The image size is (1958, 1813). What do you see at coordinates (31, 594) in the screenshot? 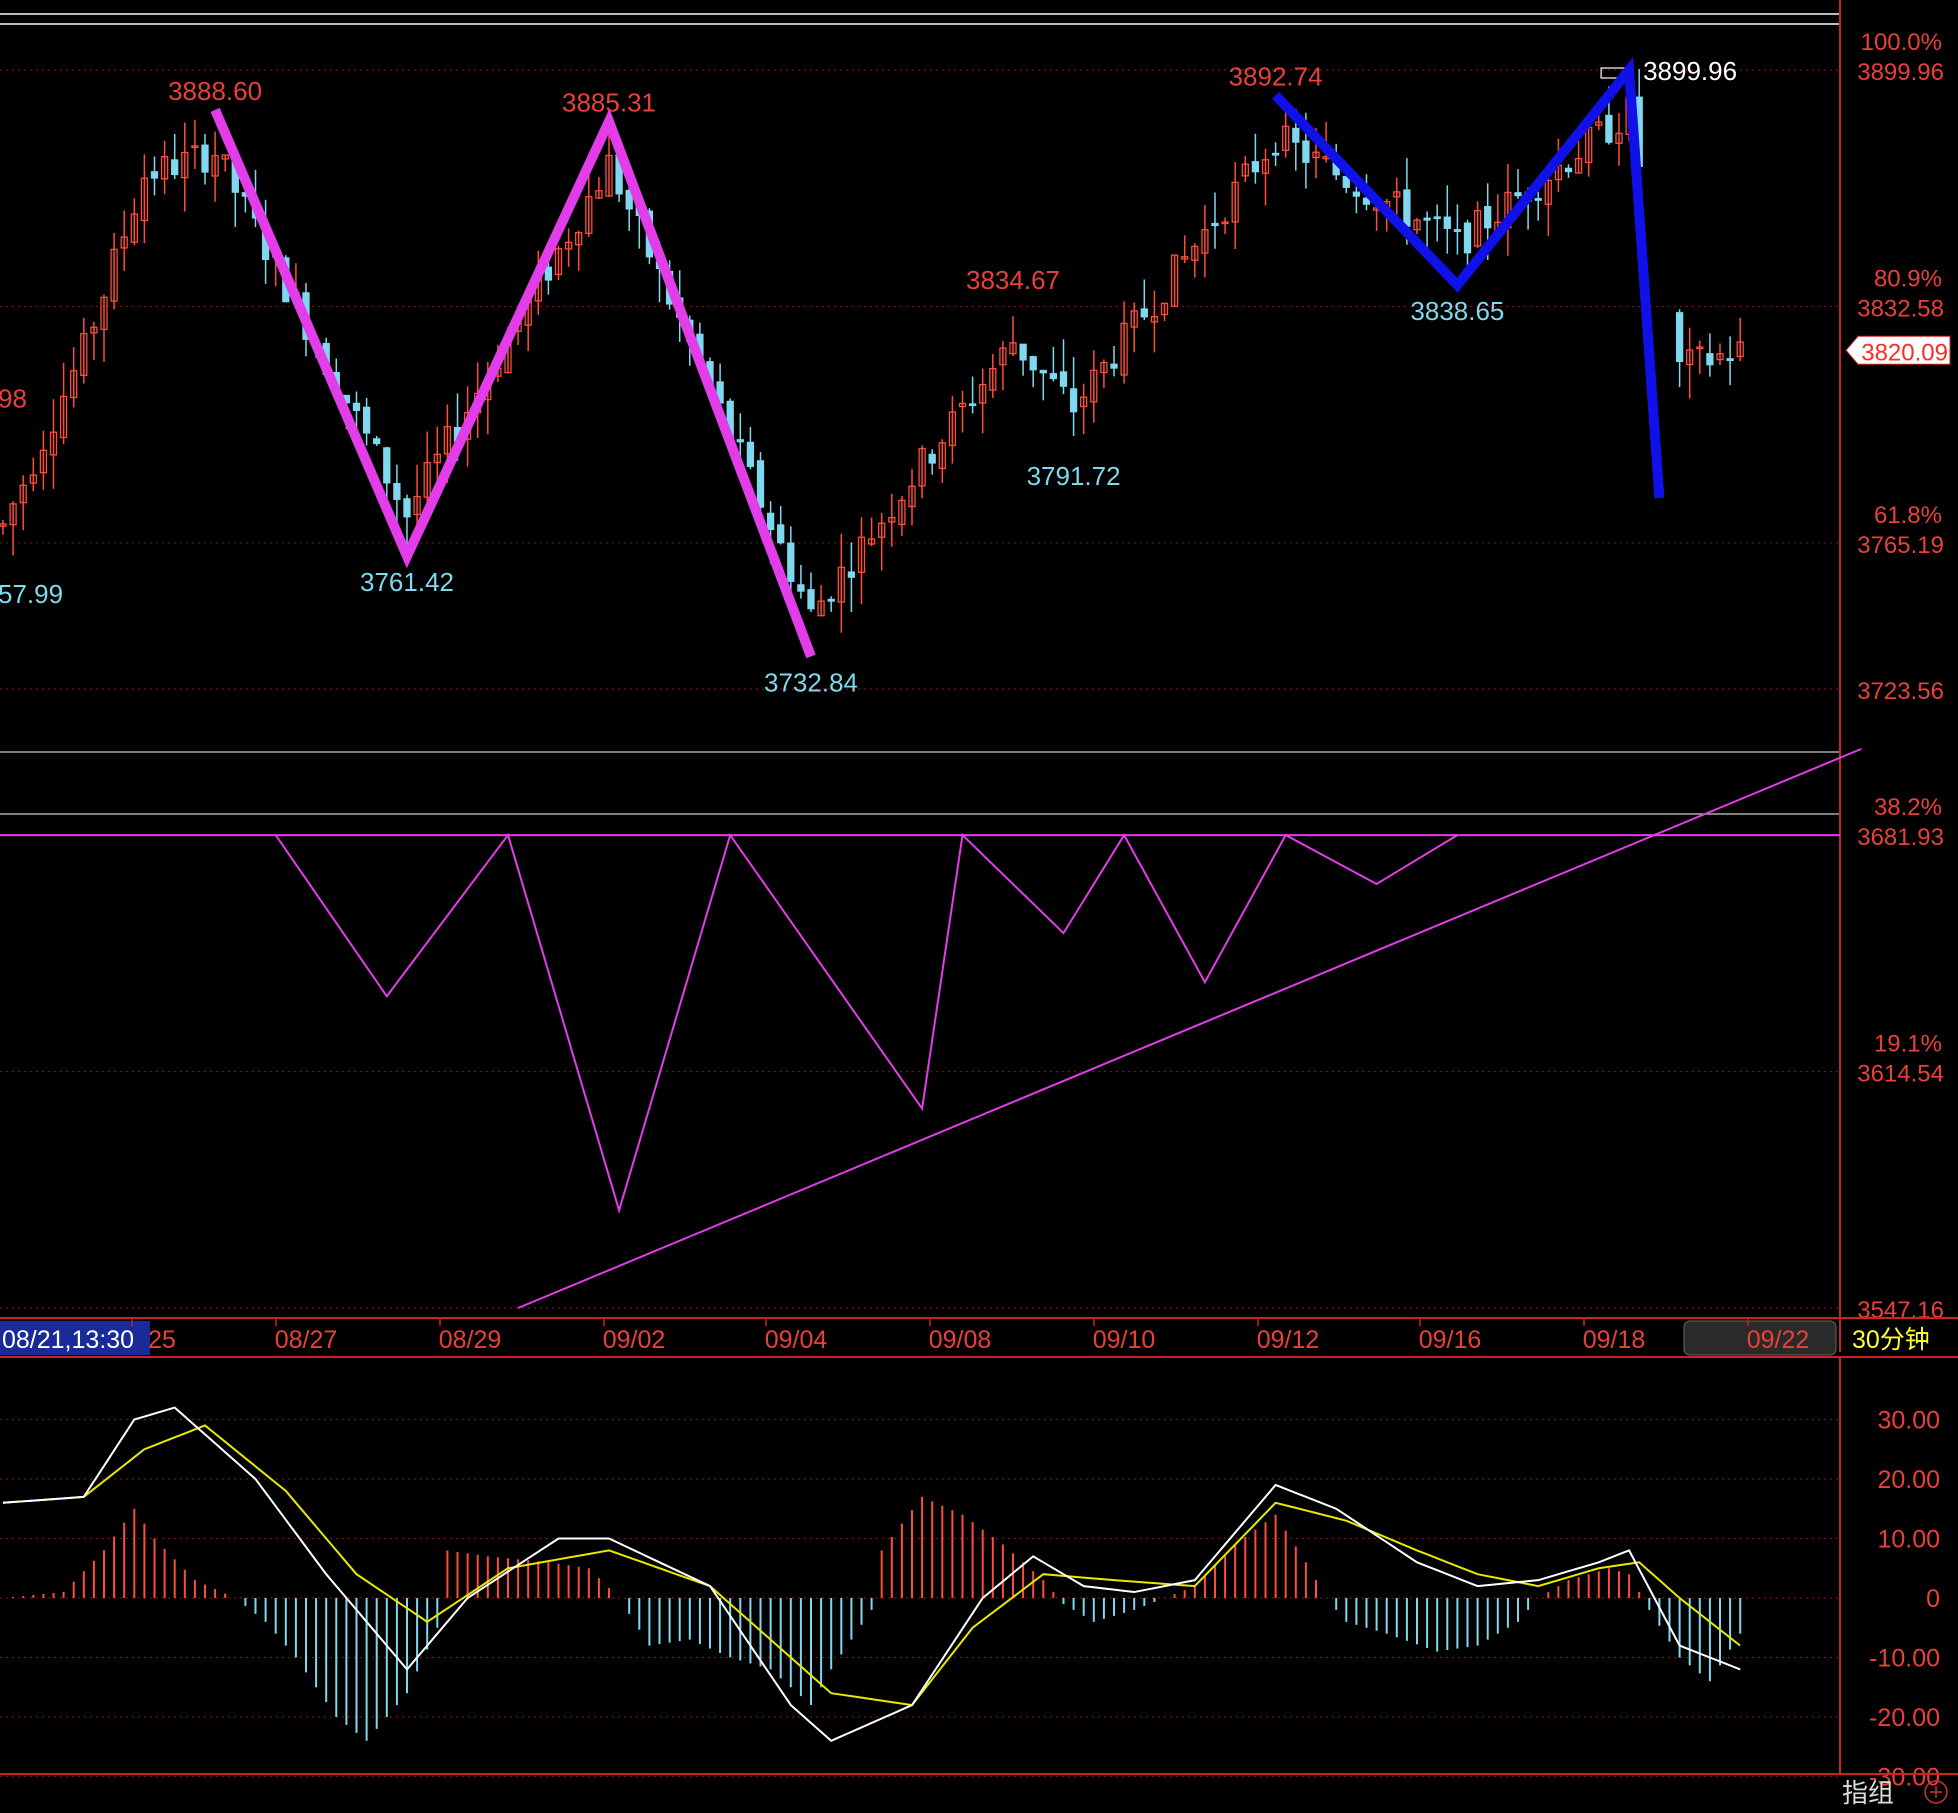
I see `pivot-label: 57.99` at bounding box center [31, 594].